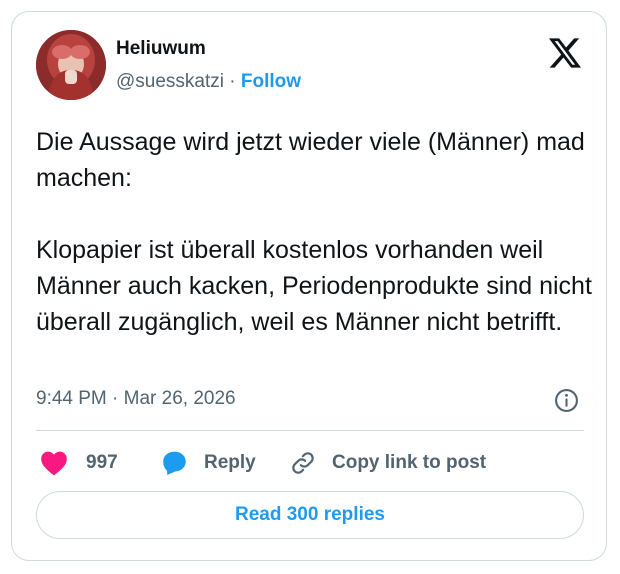 The image size is (620, 574). Describe the element at coordinates (161, 49) in the screenshot. I see `author-name: Heliuwum` at that location.